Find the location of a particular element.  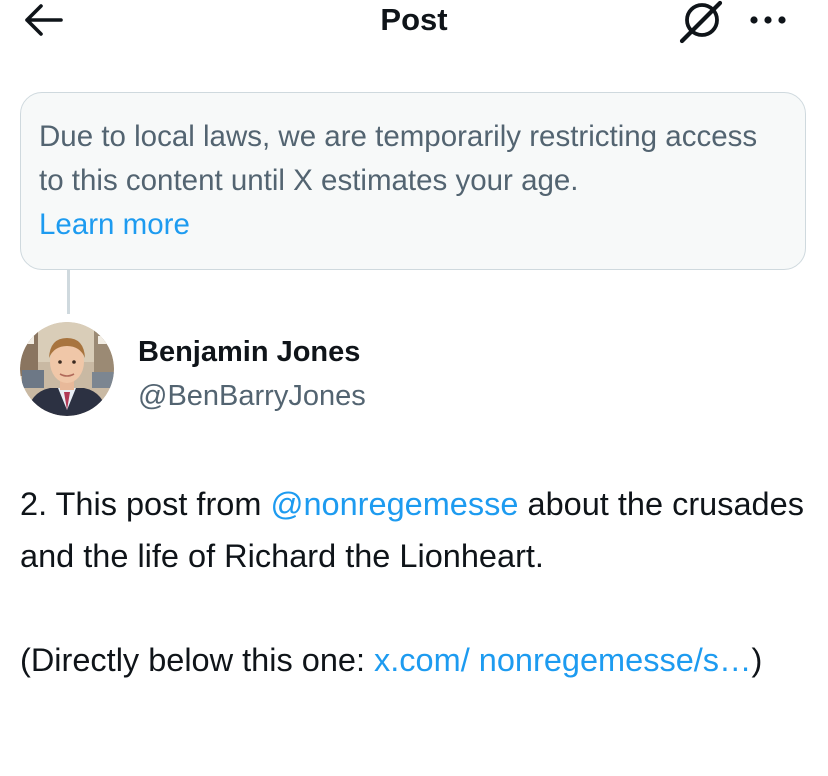

learn-more-link: Learn more is located at coordinates (413, 225).